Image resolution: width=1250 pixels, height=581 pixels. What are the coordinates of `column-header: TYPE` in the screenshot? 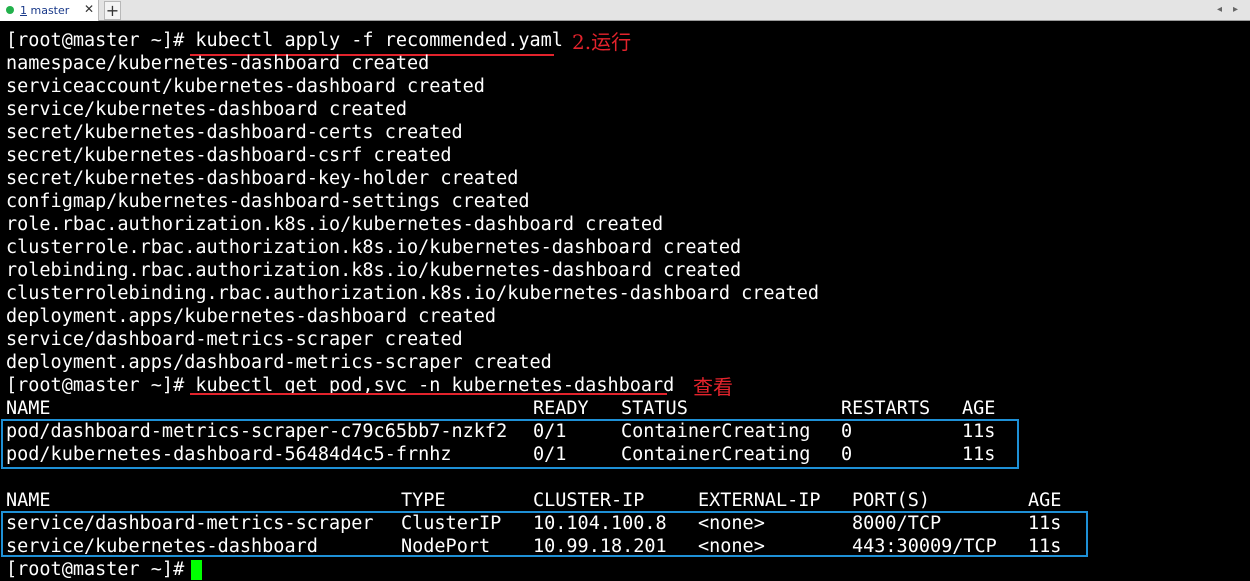 It's located at (423, 500).